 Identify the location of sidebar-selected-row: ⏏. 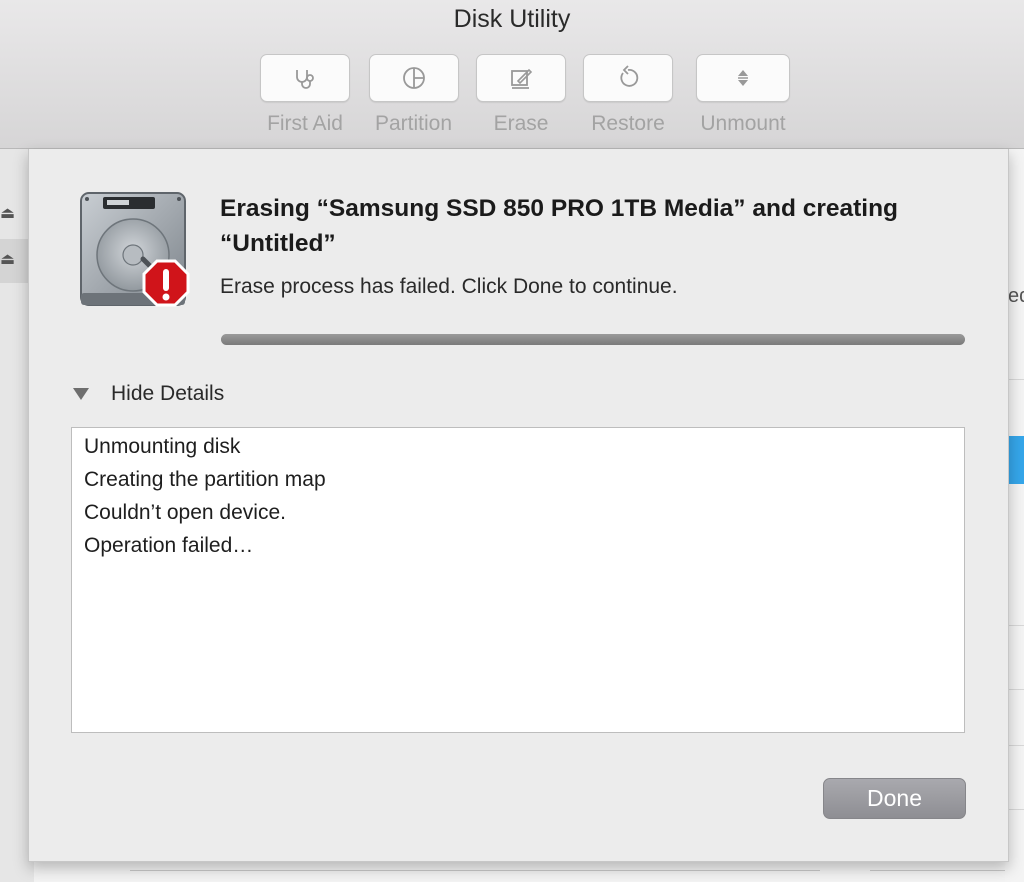
(14, 261).